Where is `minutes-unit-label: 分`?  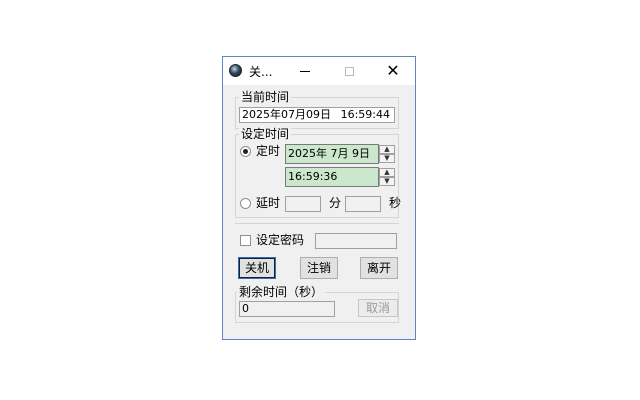
minutes-unit-label: 分 is located at coordinates (335, 203).